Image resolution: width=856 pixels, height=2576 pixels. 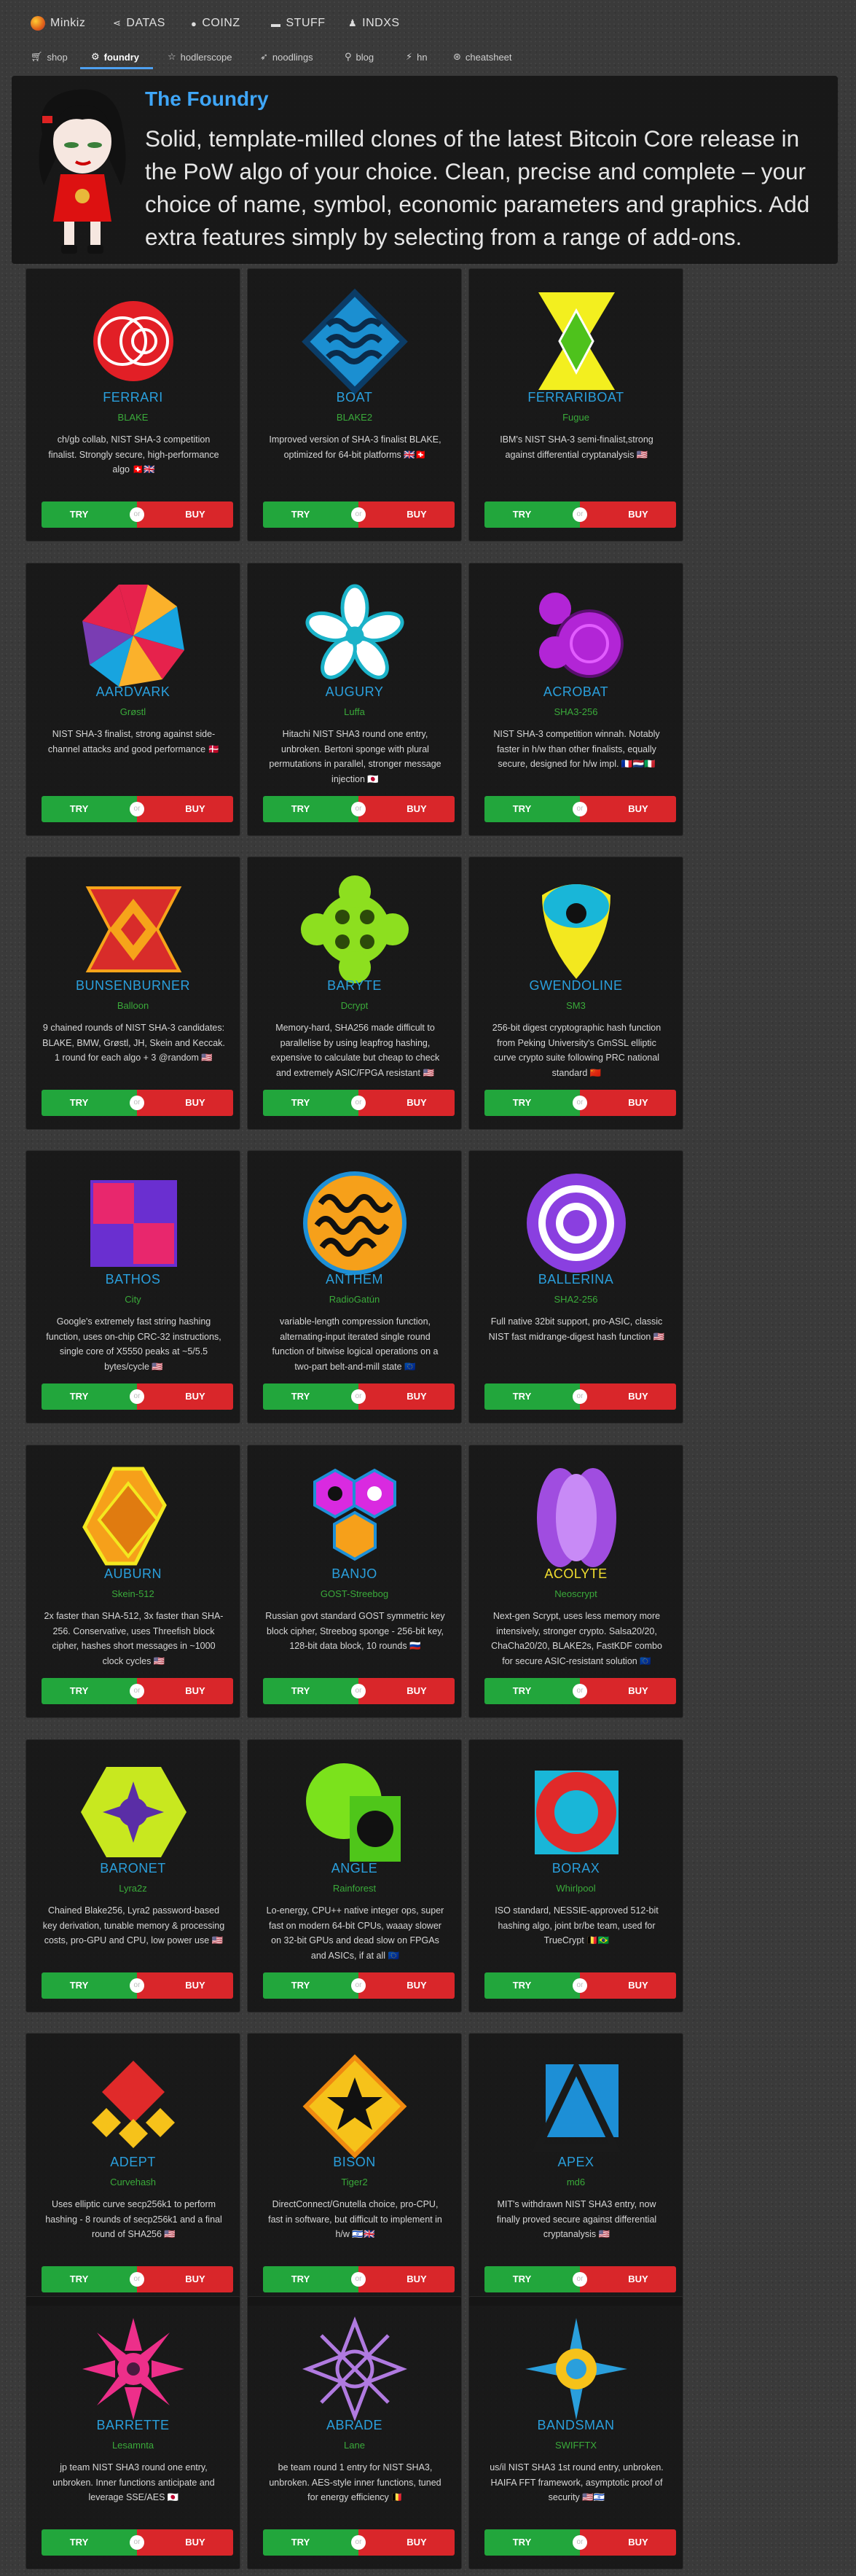 I want to click on subnav-item-cheatsheet: ⊛ cheatsheet, so click(x=483, y=57).